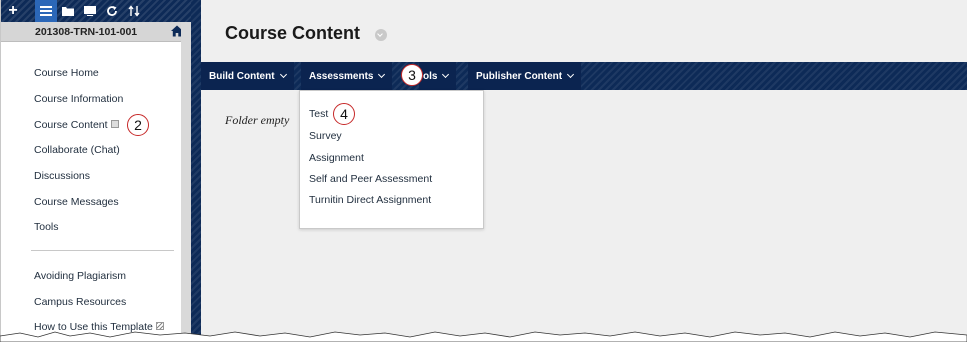 Image resolution: width=967 pixels, height=342 pixels. What do you see at coordinates (483, 336) in the screenshot?
I see `torn-edge` at bounding box center [483, 336].